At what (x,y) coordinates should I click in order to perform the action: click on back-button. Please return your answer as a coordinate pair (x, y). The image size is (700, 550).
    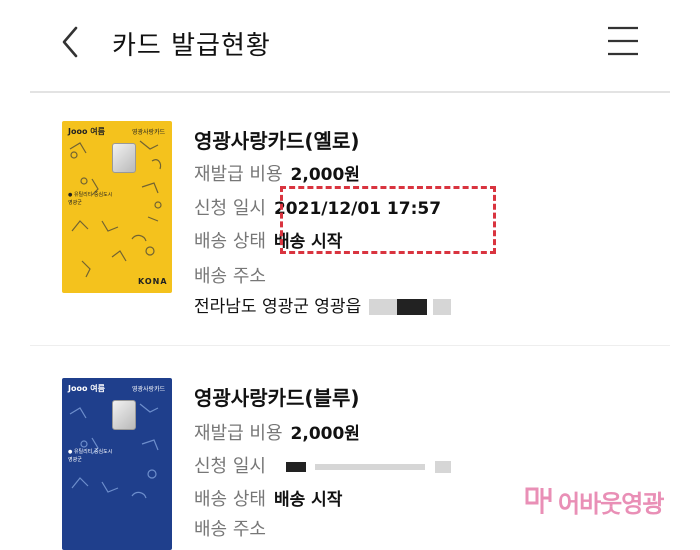
    Looking at the image, I should click on (72, 42).